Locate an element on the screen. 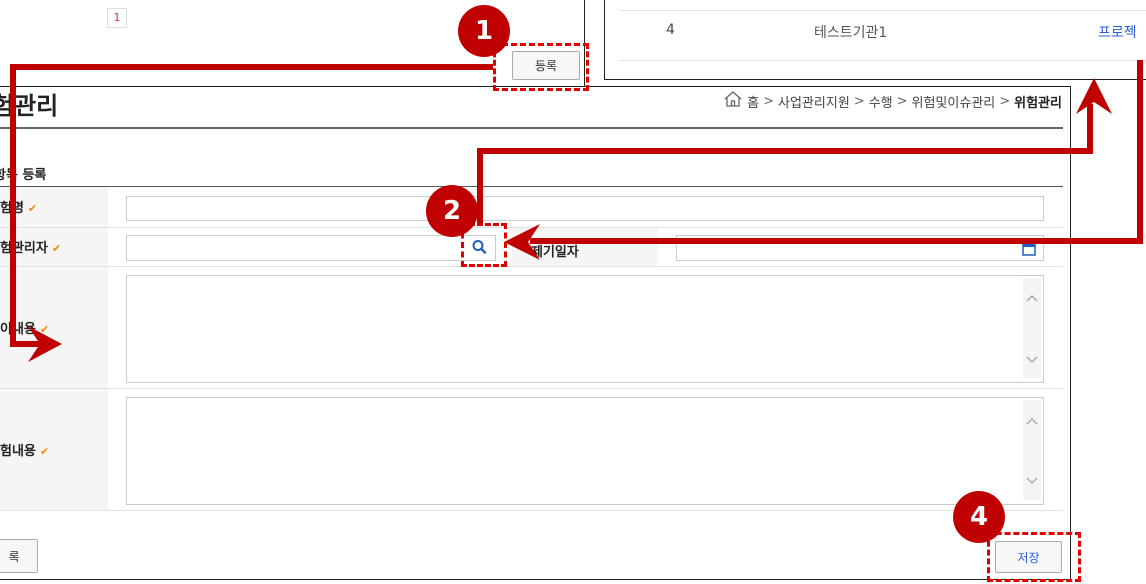  breadcrumb-item: 수행 is located at coordinates (881, 101).